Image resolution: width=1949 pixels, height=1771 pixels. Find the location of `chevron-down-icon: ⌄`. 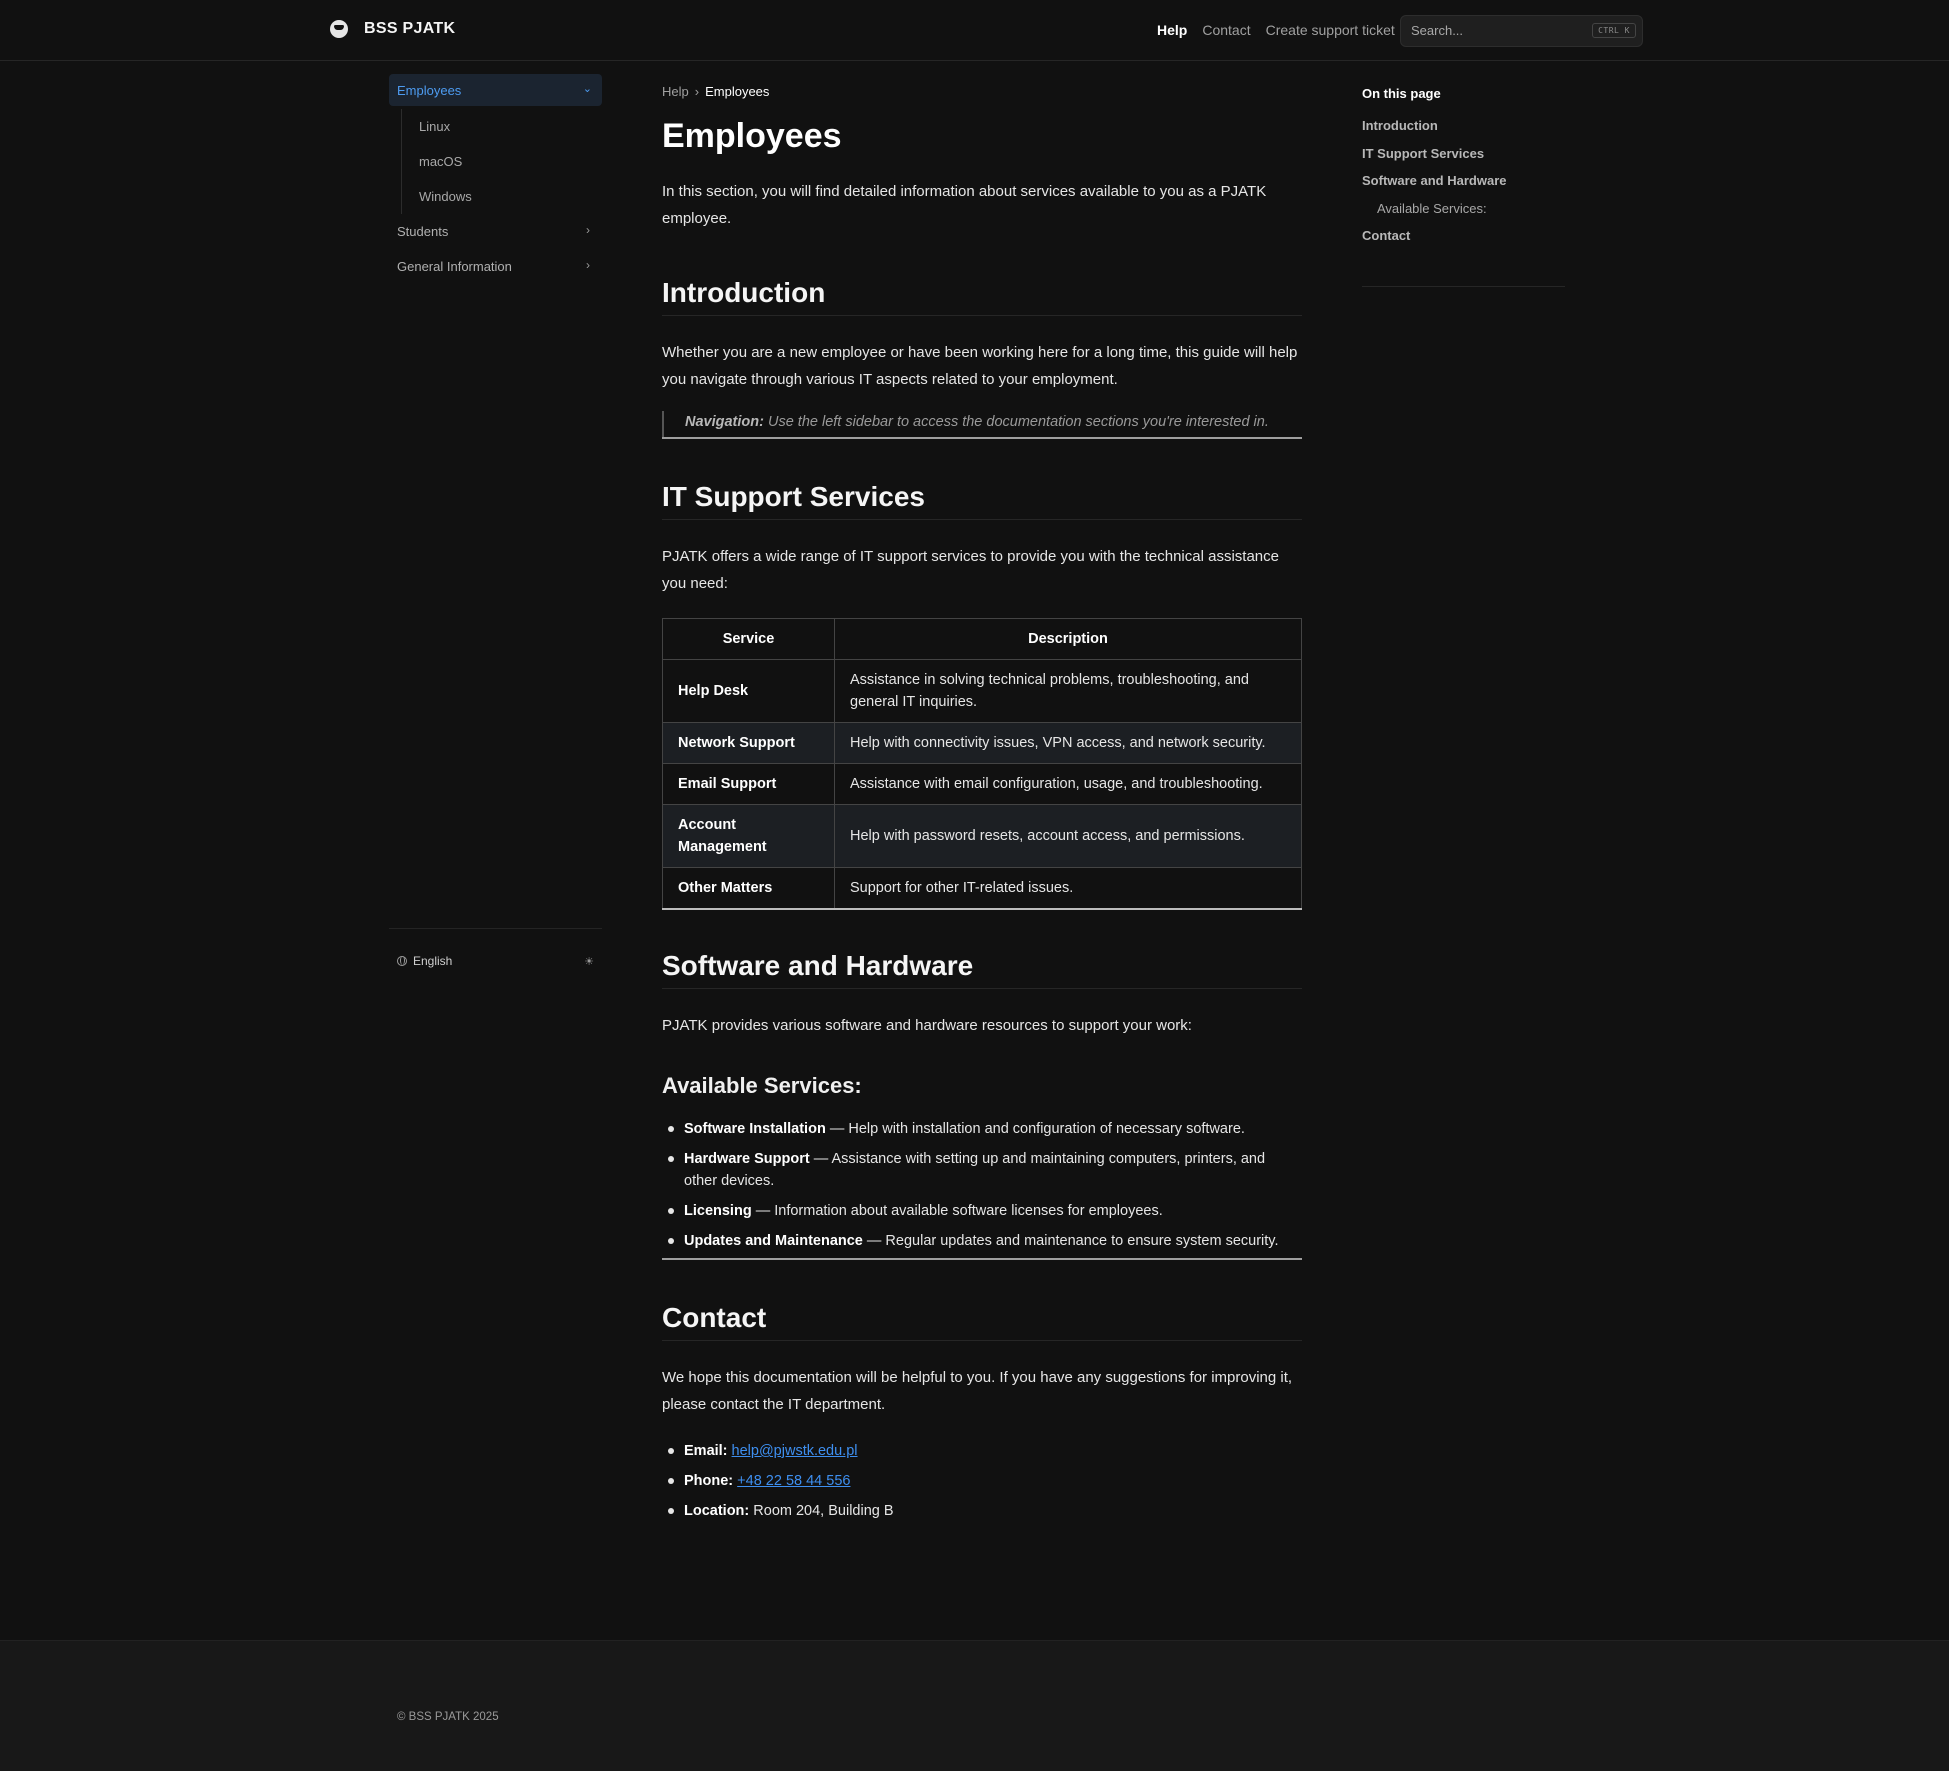

chevron-down-icon: ⌄ is located at coordinates (587, 89).